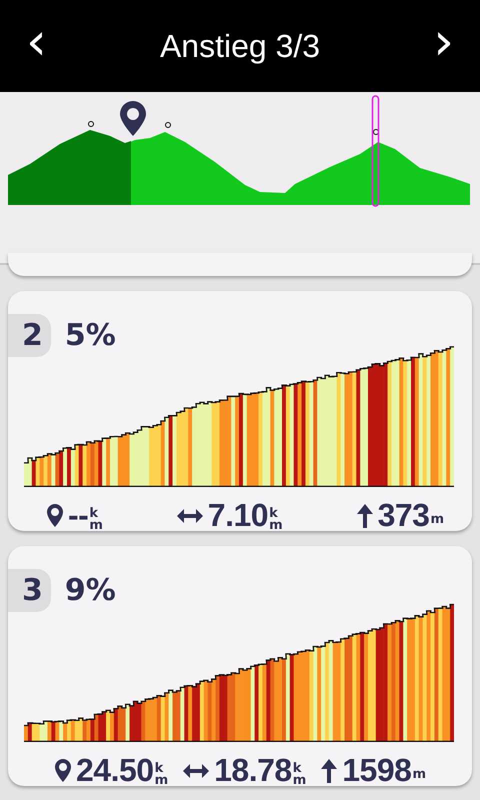 The width and height of the screenshot is (480, 800). What do you see at coordinates (238, 514) in the screenshot?
I see `climb-length: 7.10` at bounding box center [238, 514].